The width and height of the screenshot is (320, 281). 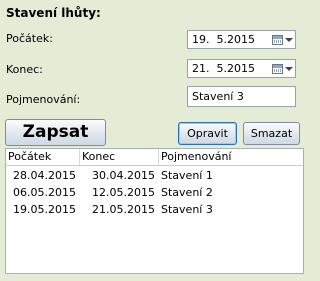 What do you see at coordinates (223, 39) in the screenshot?
I see `start-date-value: 19. 5.2015` at bounding box center [223, 39].